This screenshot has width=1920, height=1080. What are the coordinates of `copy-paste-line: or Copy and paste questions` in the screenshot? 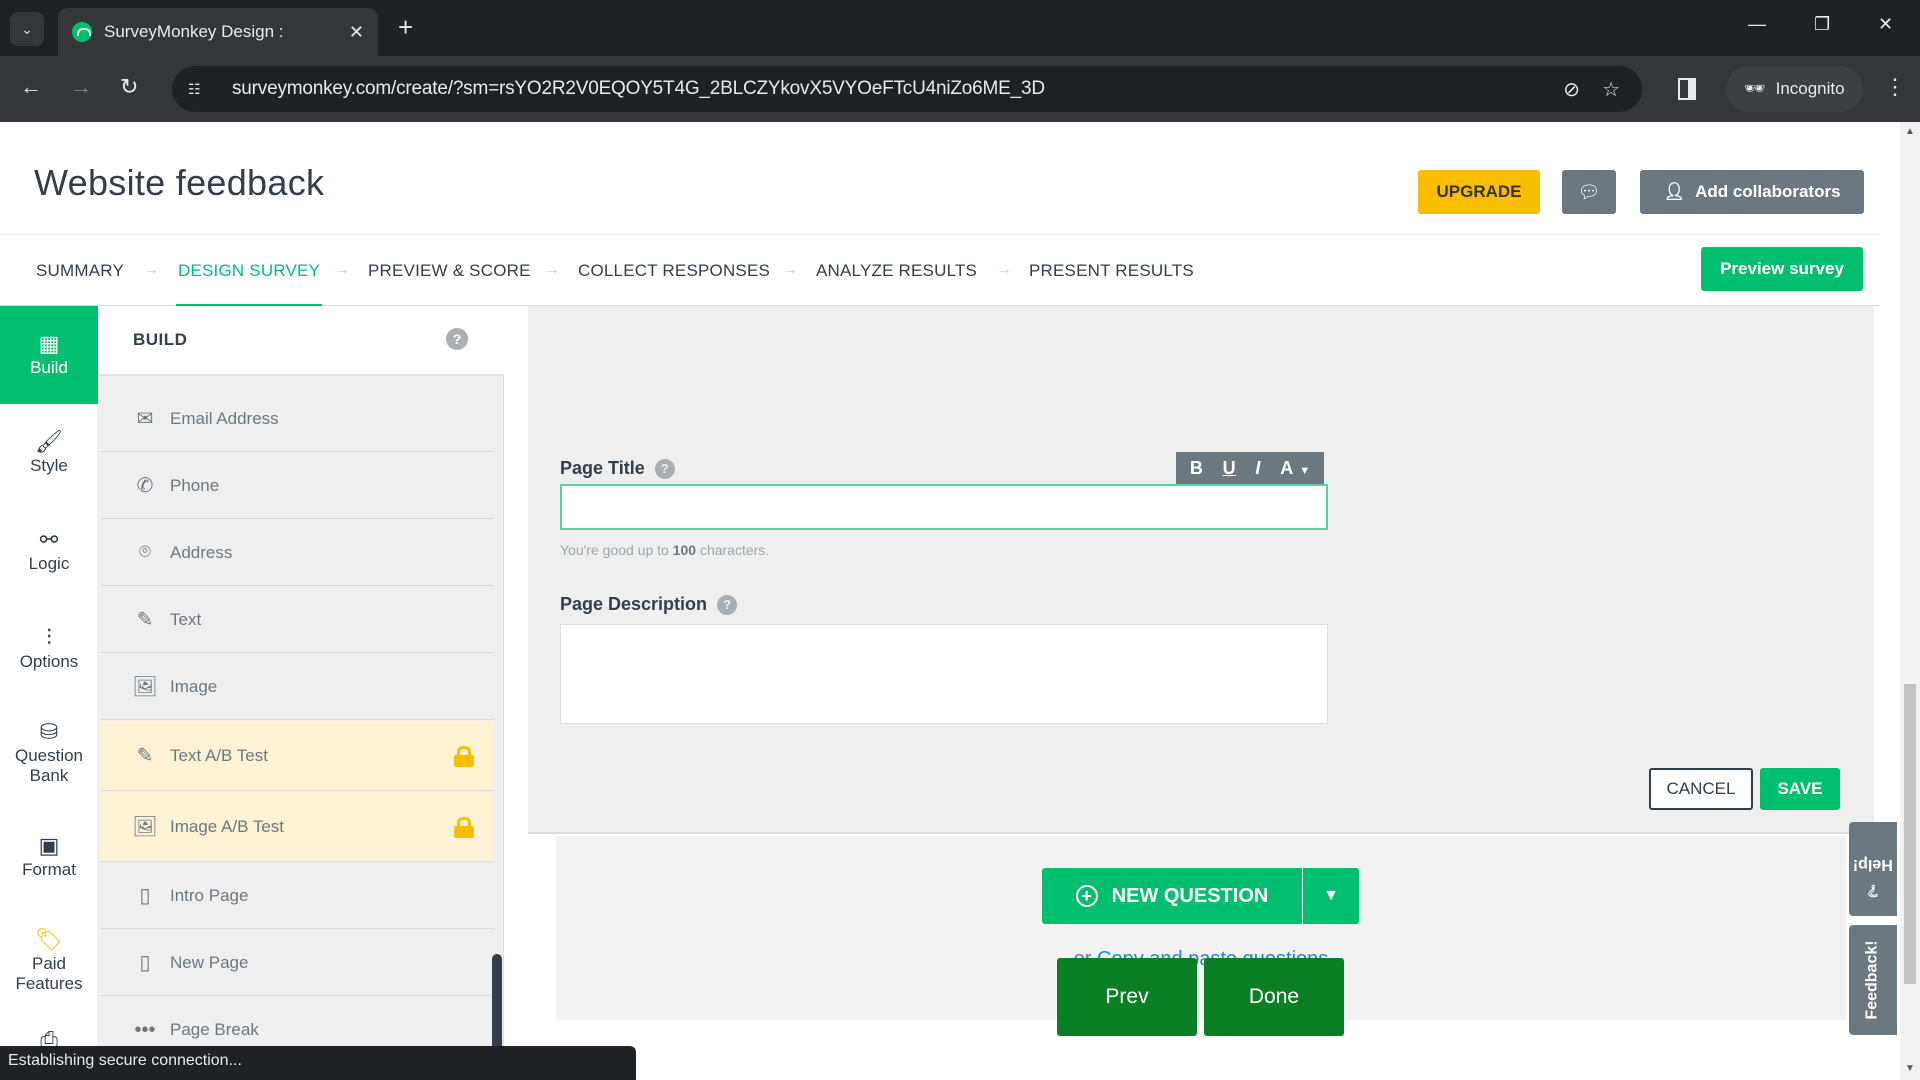 It's located at (1201, 959).